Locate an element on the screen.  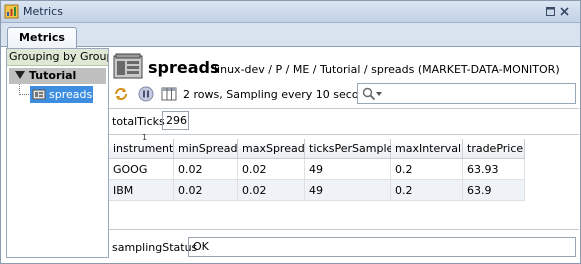
window-title: Metrics is located at coordinates (43, 11).